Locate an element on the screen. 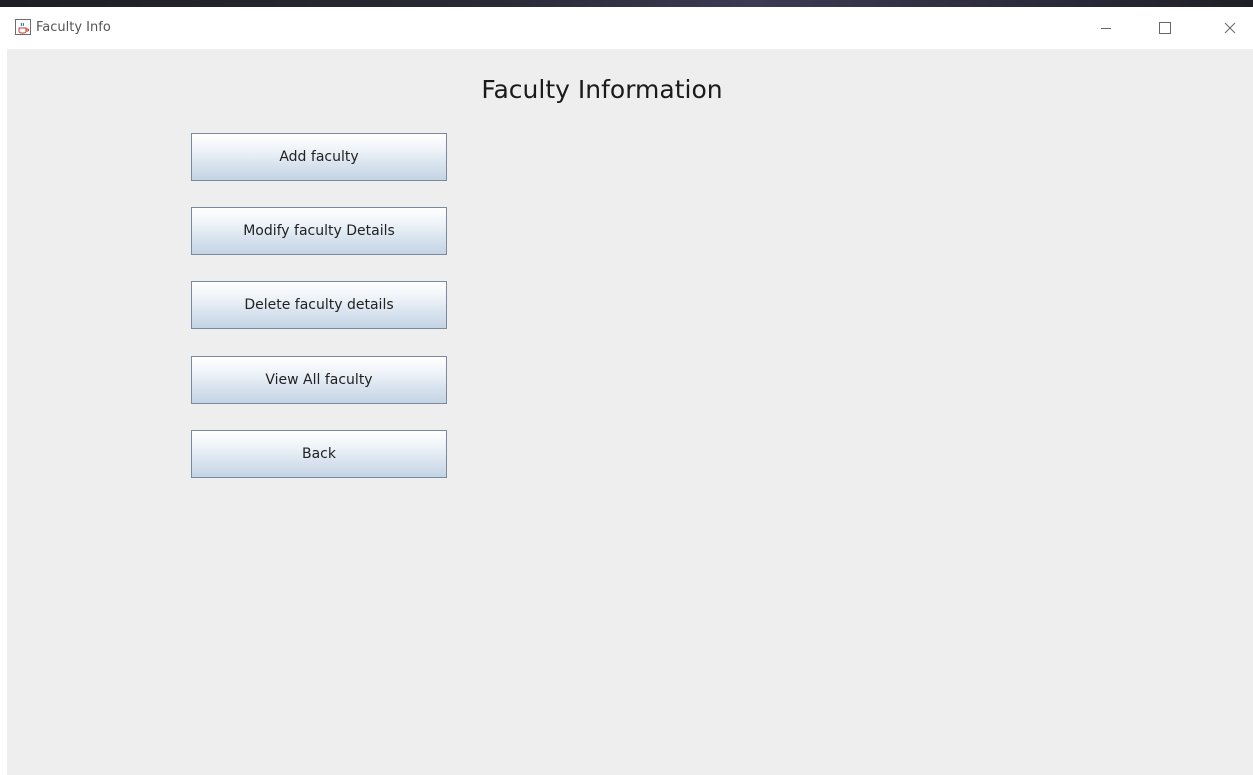  maximize-icon is located at coordinates (1165, 28).